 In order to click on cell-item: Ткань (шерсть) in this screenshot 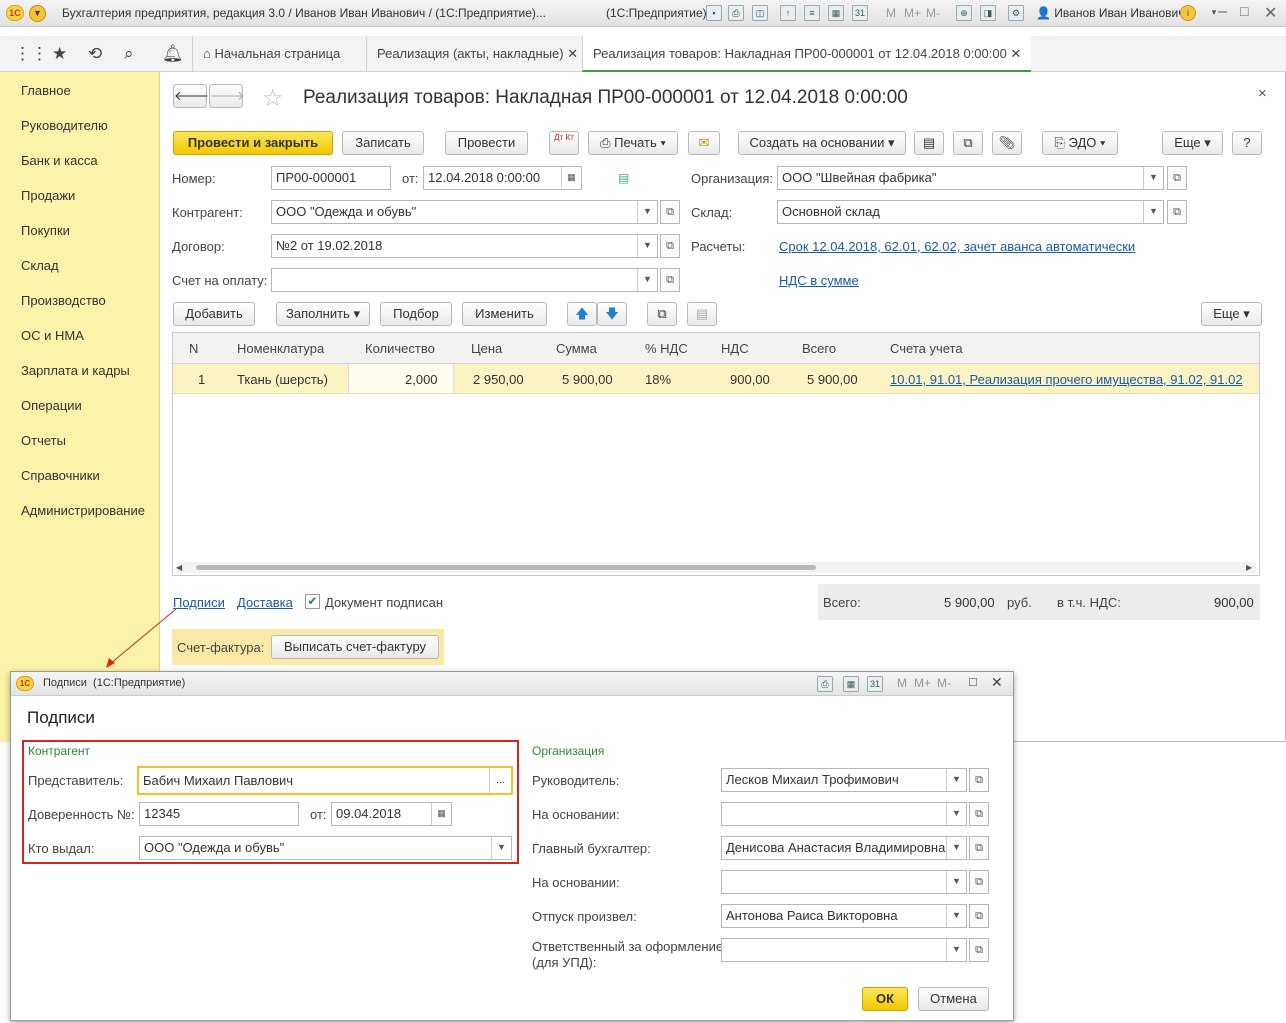, I will do `click(282, 379)`.